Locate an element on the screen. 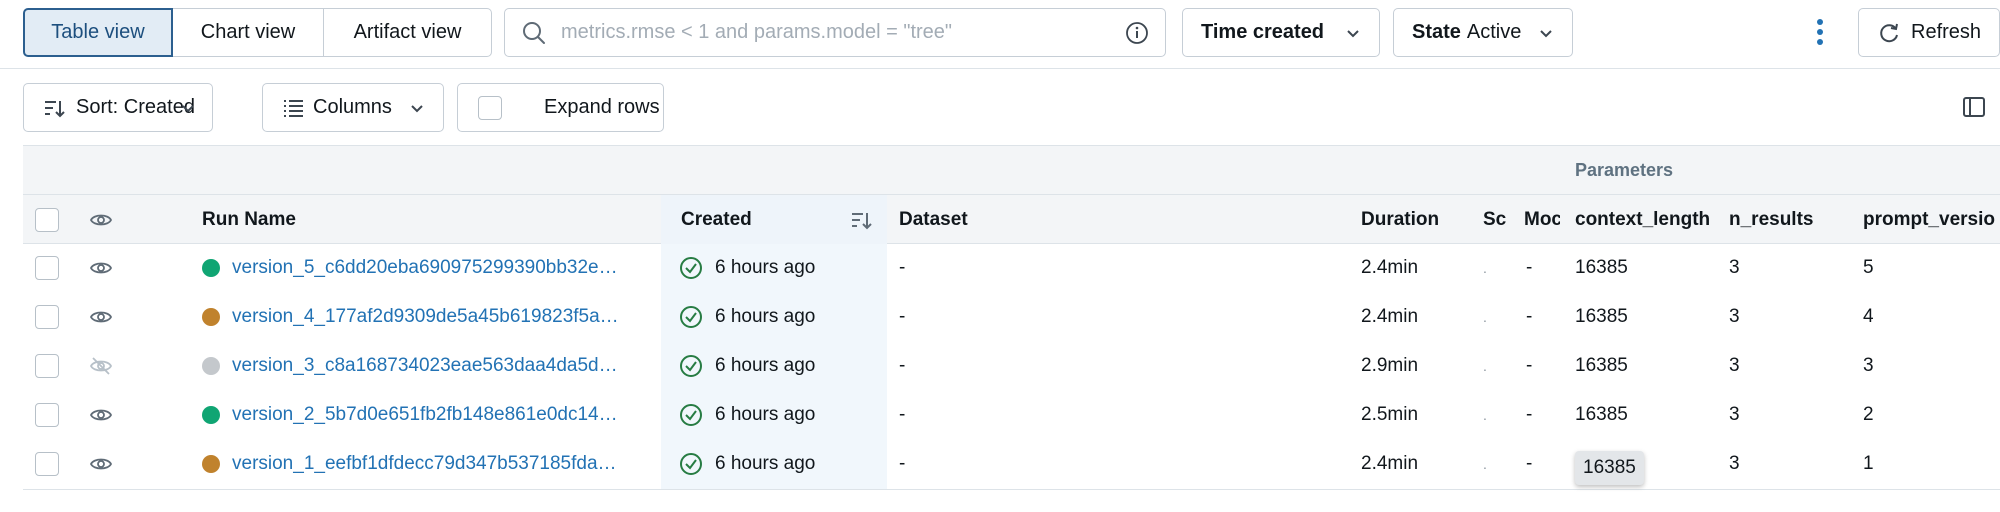 This screenshot has width=2000, height=512. column-header-context-length: context_length is located at coordinates (1646, 219).